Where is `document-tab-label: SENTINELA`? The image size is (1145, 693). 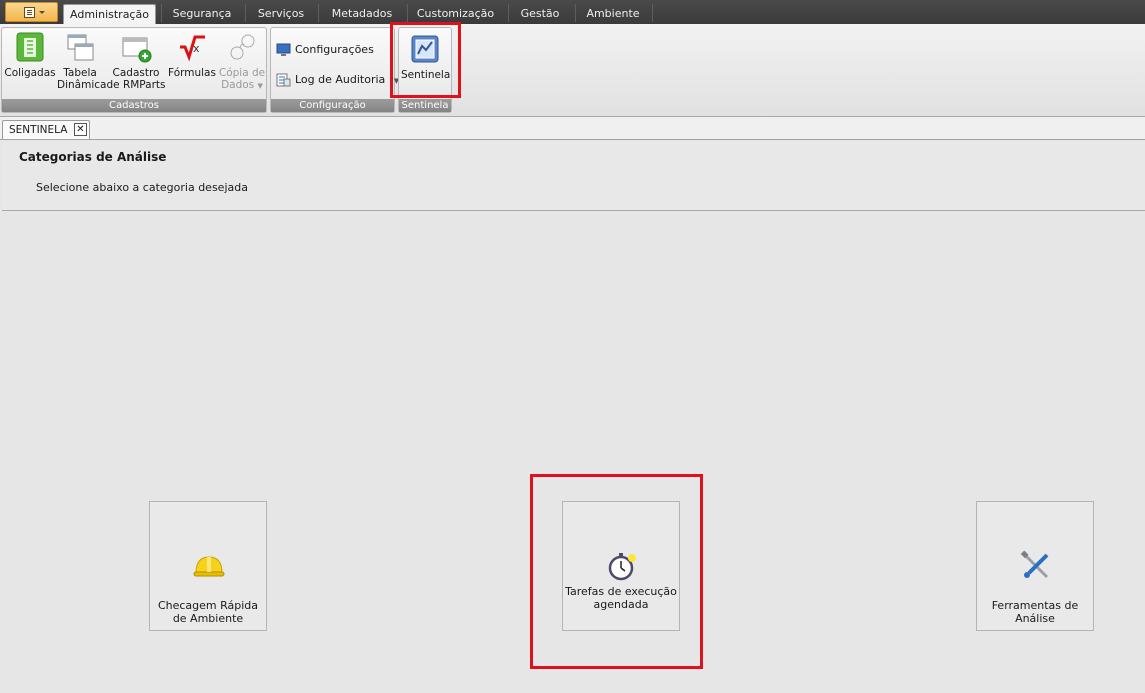 document-tab-label: SENTINELA is located at coordinates (38, 130).